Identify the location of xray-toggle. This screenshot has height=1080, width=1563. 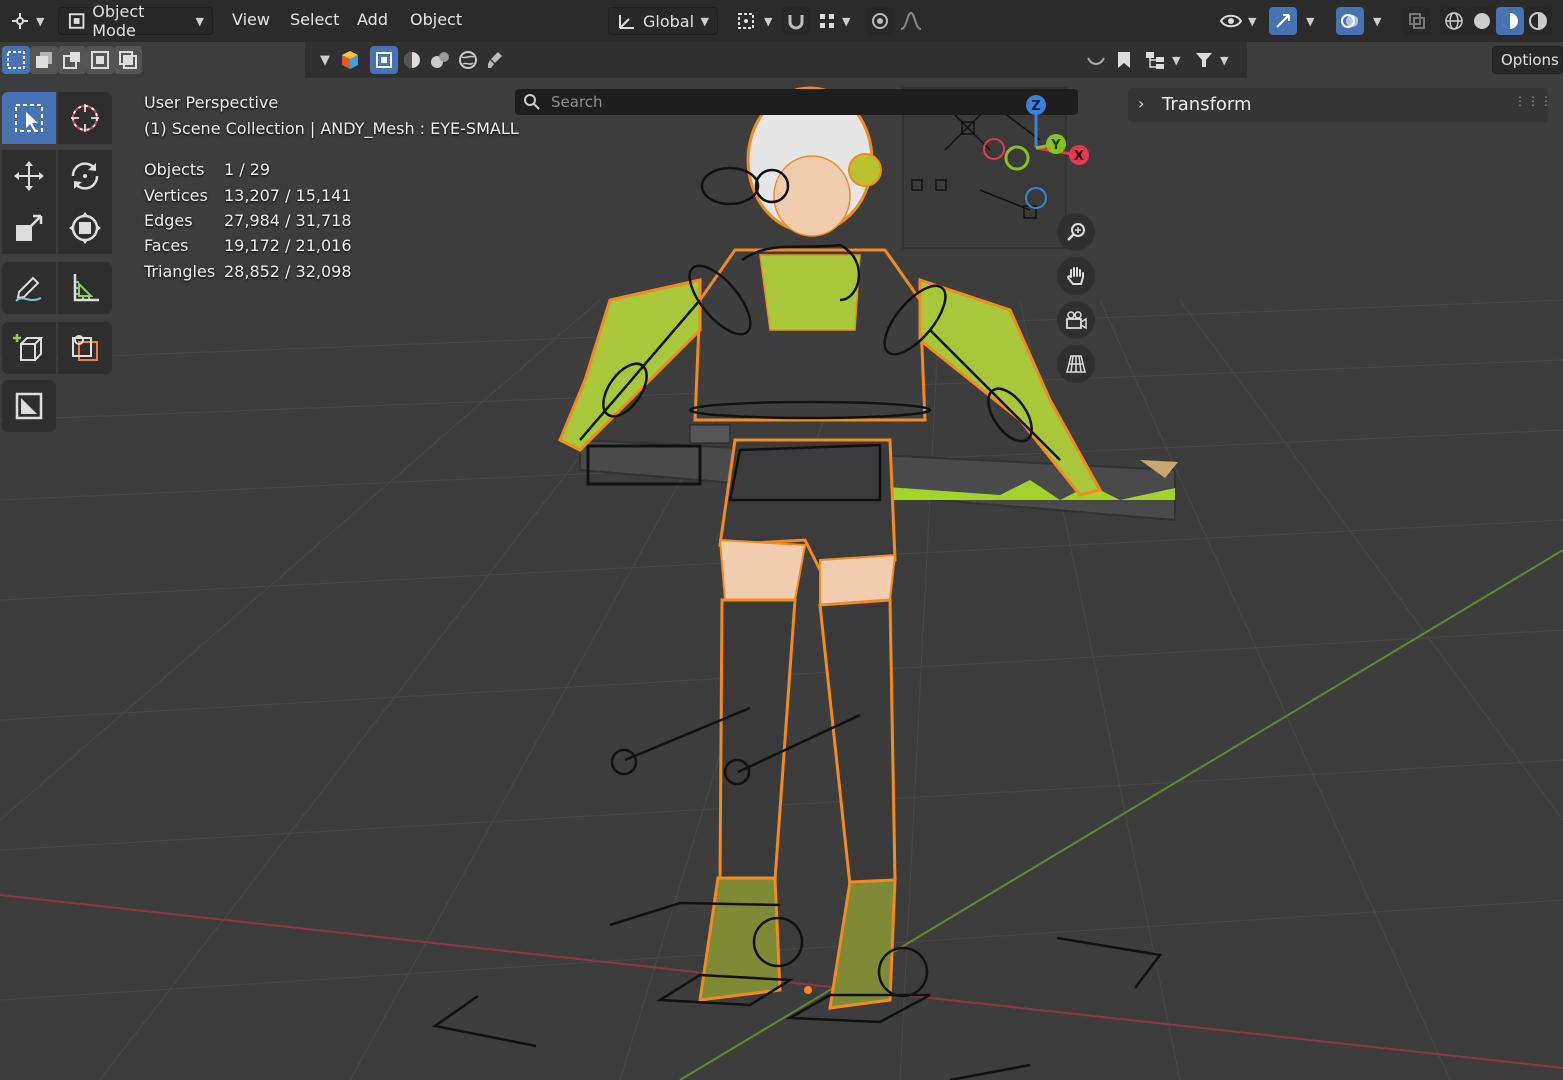
(1417, 21).